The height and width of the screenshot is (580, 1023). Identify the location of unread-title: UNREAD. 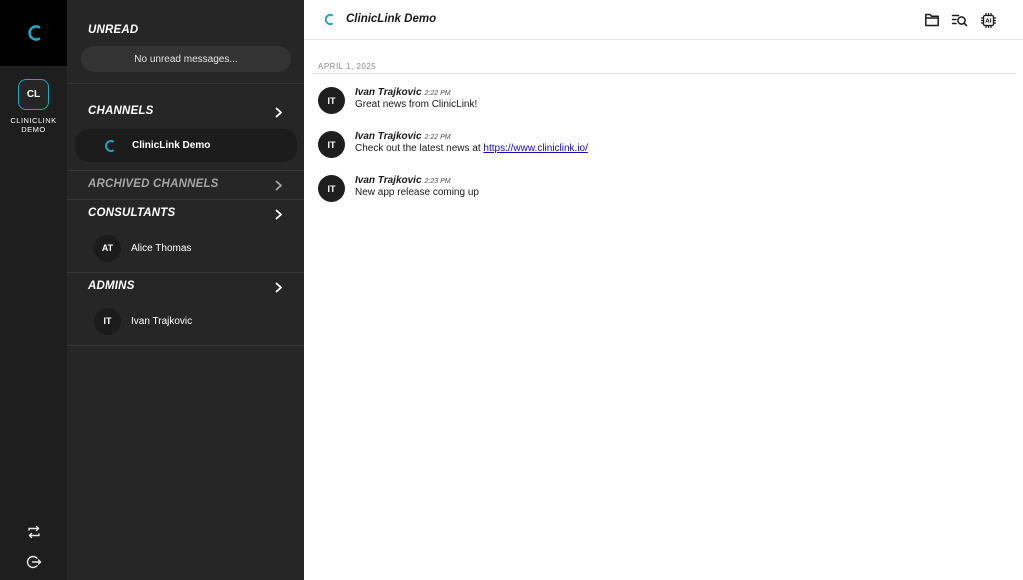
(113, 30).